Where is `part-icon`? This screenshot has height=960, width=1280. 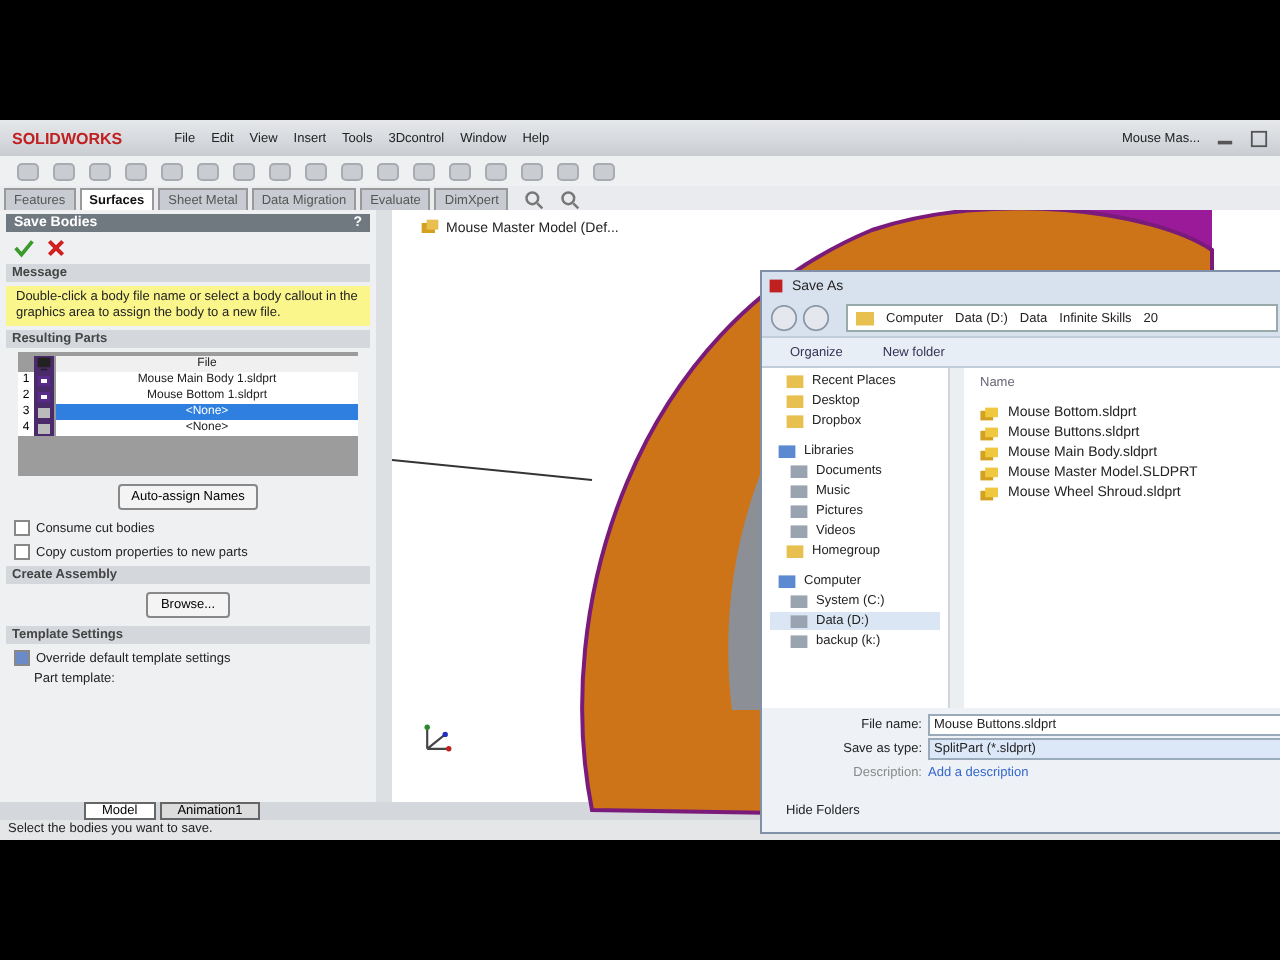 part-icon is located at coordinates (430, 228).